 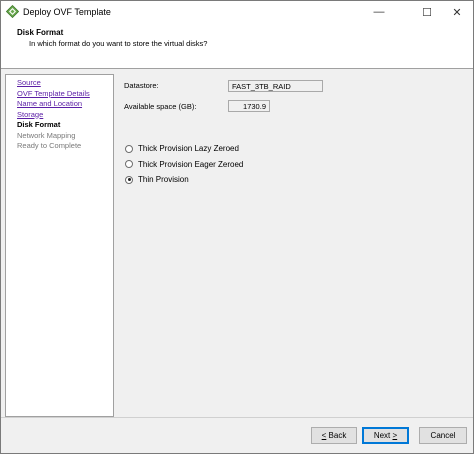 I want to click on vsphere-app-icon, so click(x=12, y=11).